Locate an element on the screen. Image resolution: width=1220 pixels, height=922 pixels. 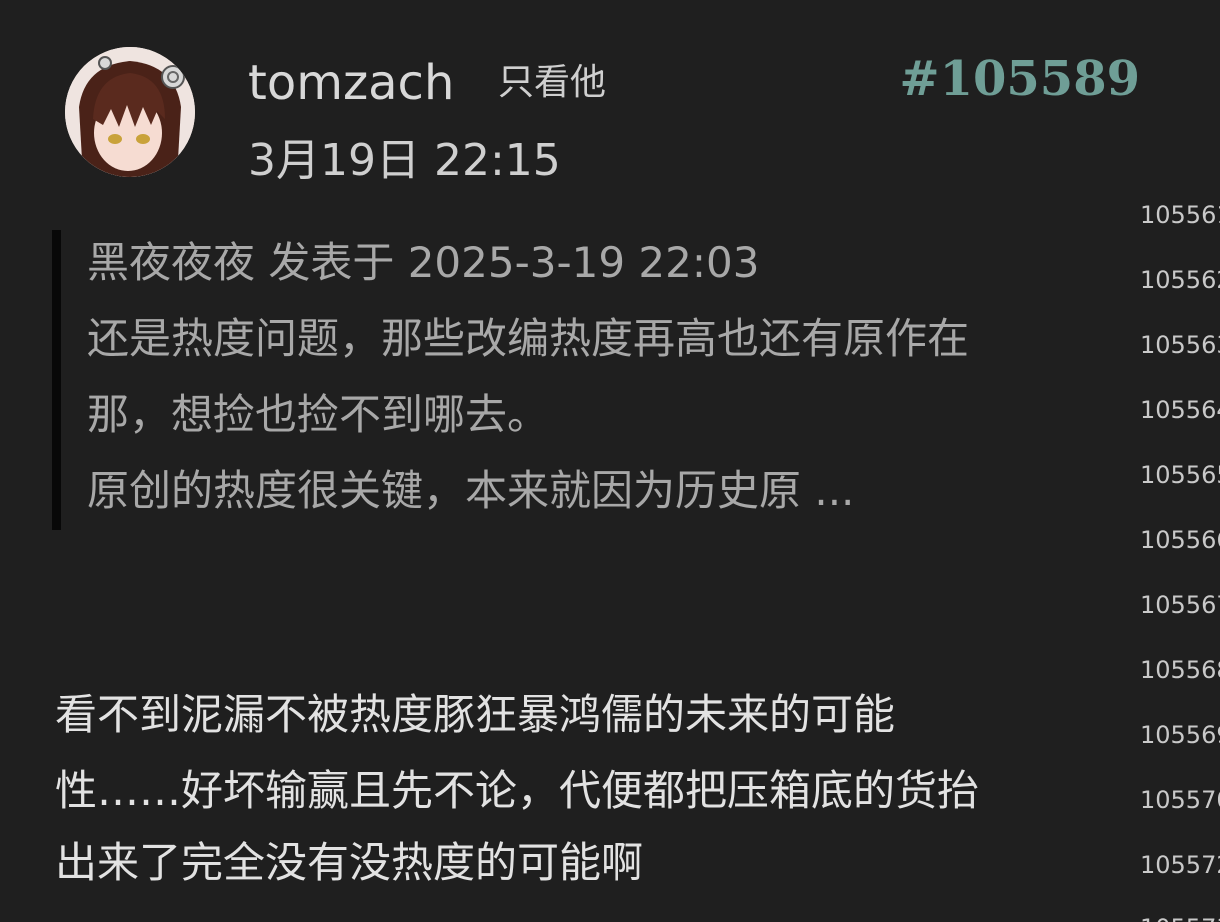
post-time: 3月19日 22:15 is located at coordinates (404, 160).